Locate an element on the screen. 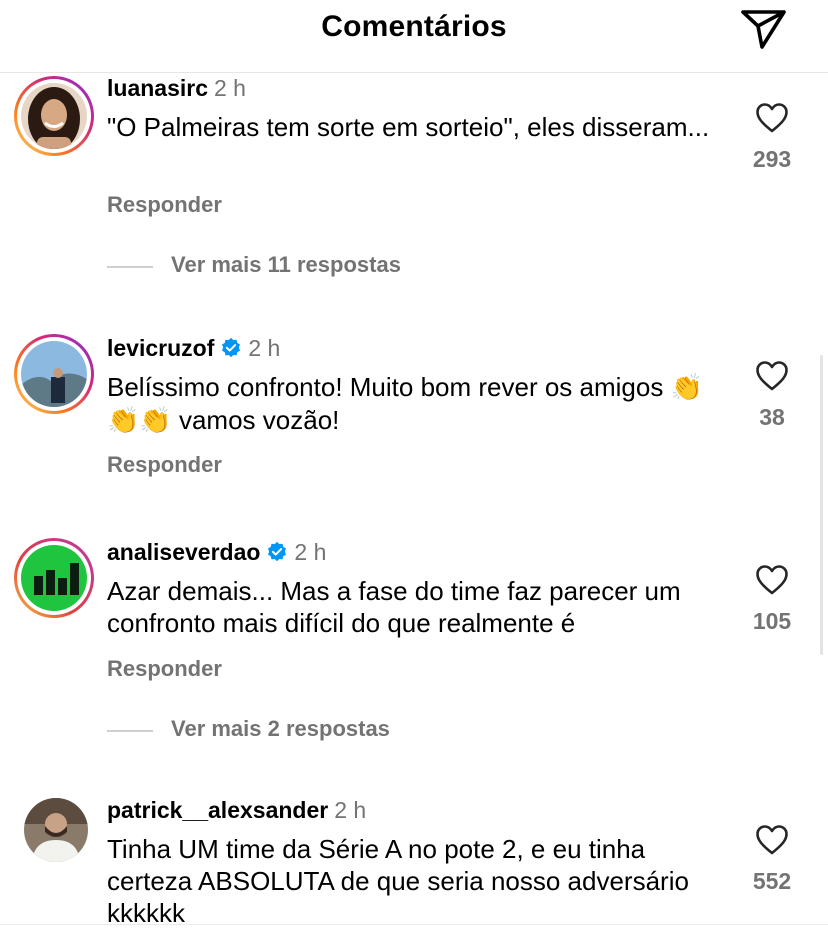 This screenshot has width=828, height=937. send-button is located at coordinates (764, 28).